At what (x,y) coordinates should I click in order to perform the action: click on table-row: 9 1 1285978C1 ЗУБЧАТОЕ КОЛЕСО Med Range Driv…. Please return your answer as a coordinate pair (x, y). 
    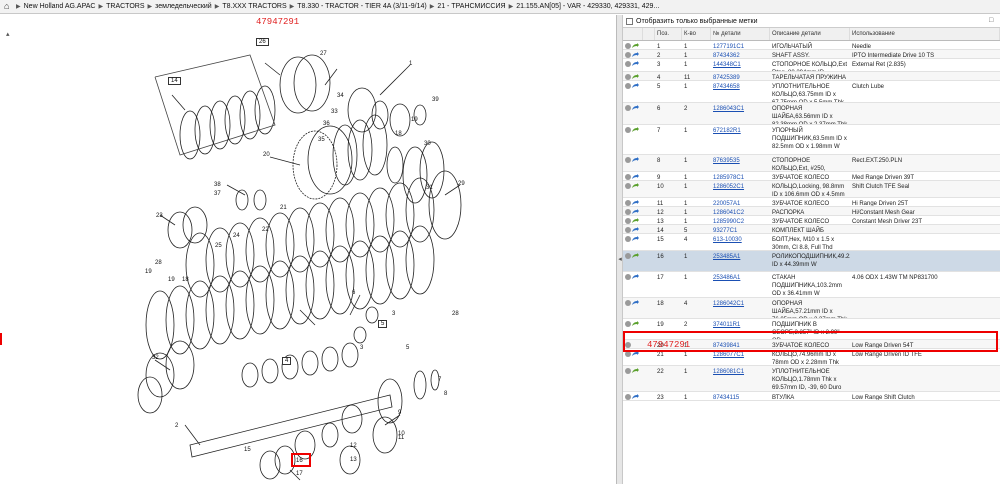
    Looking at the image, I should click on (811, 176).